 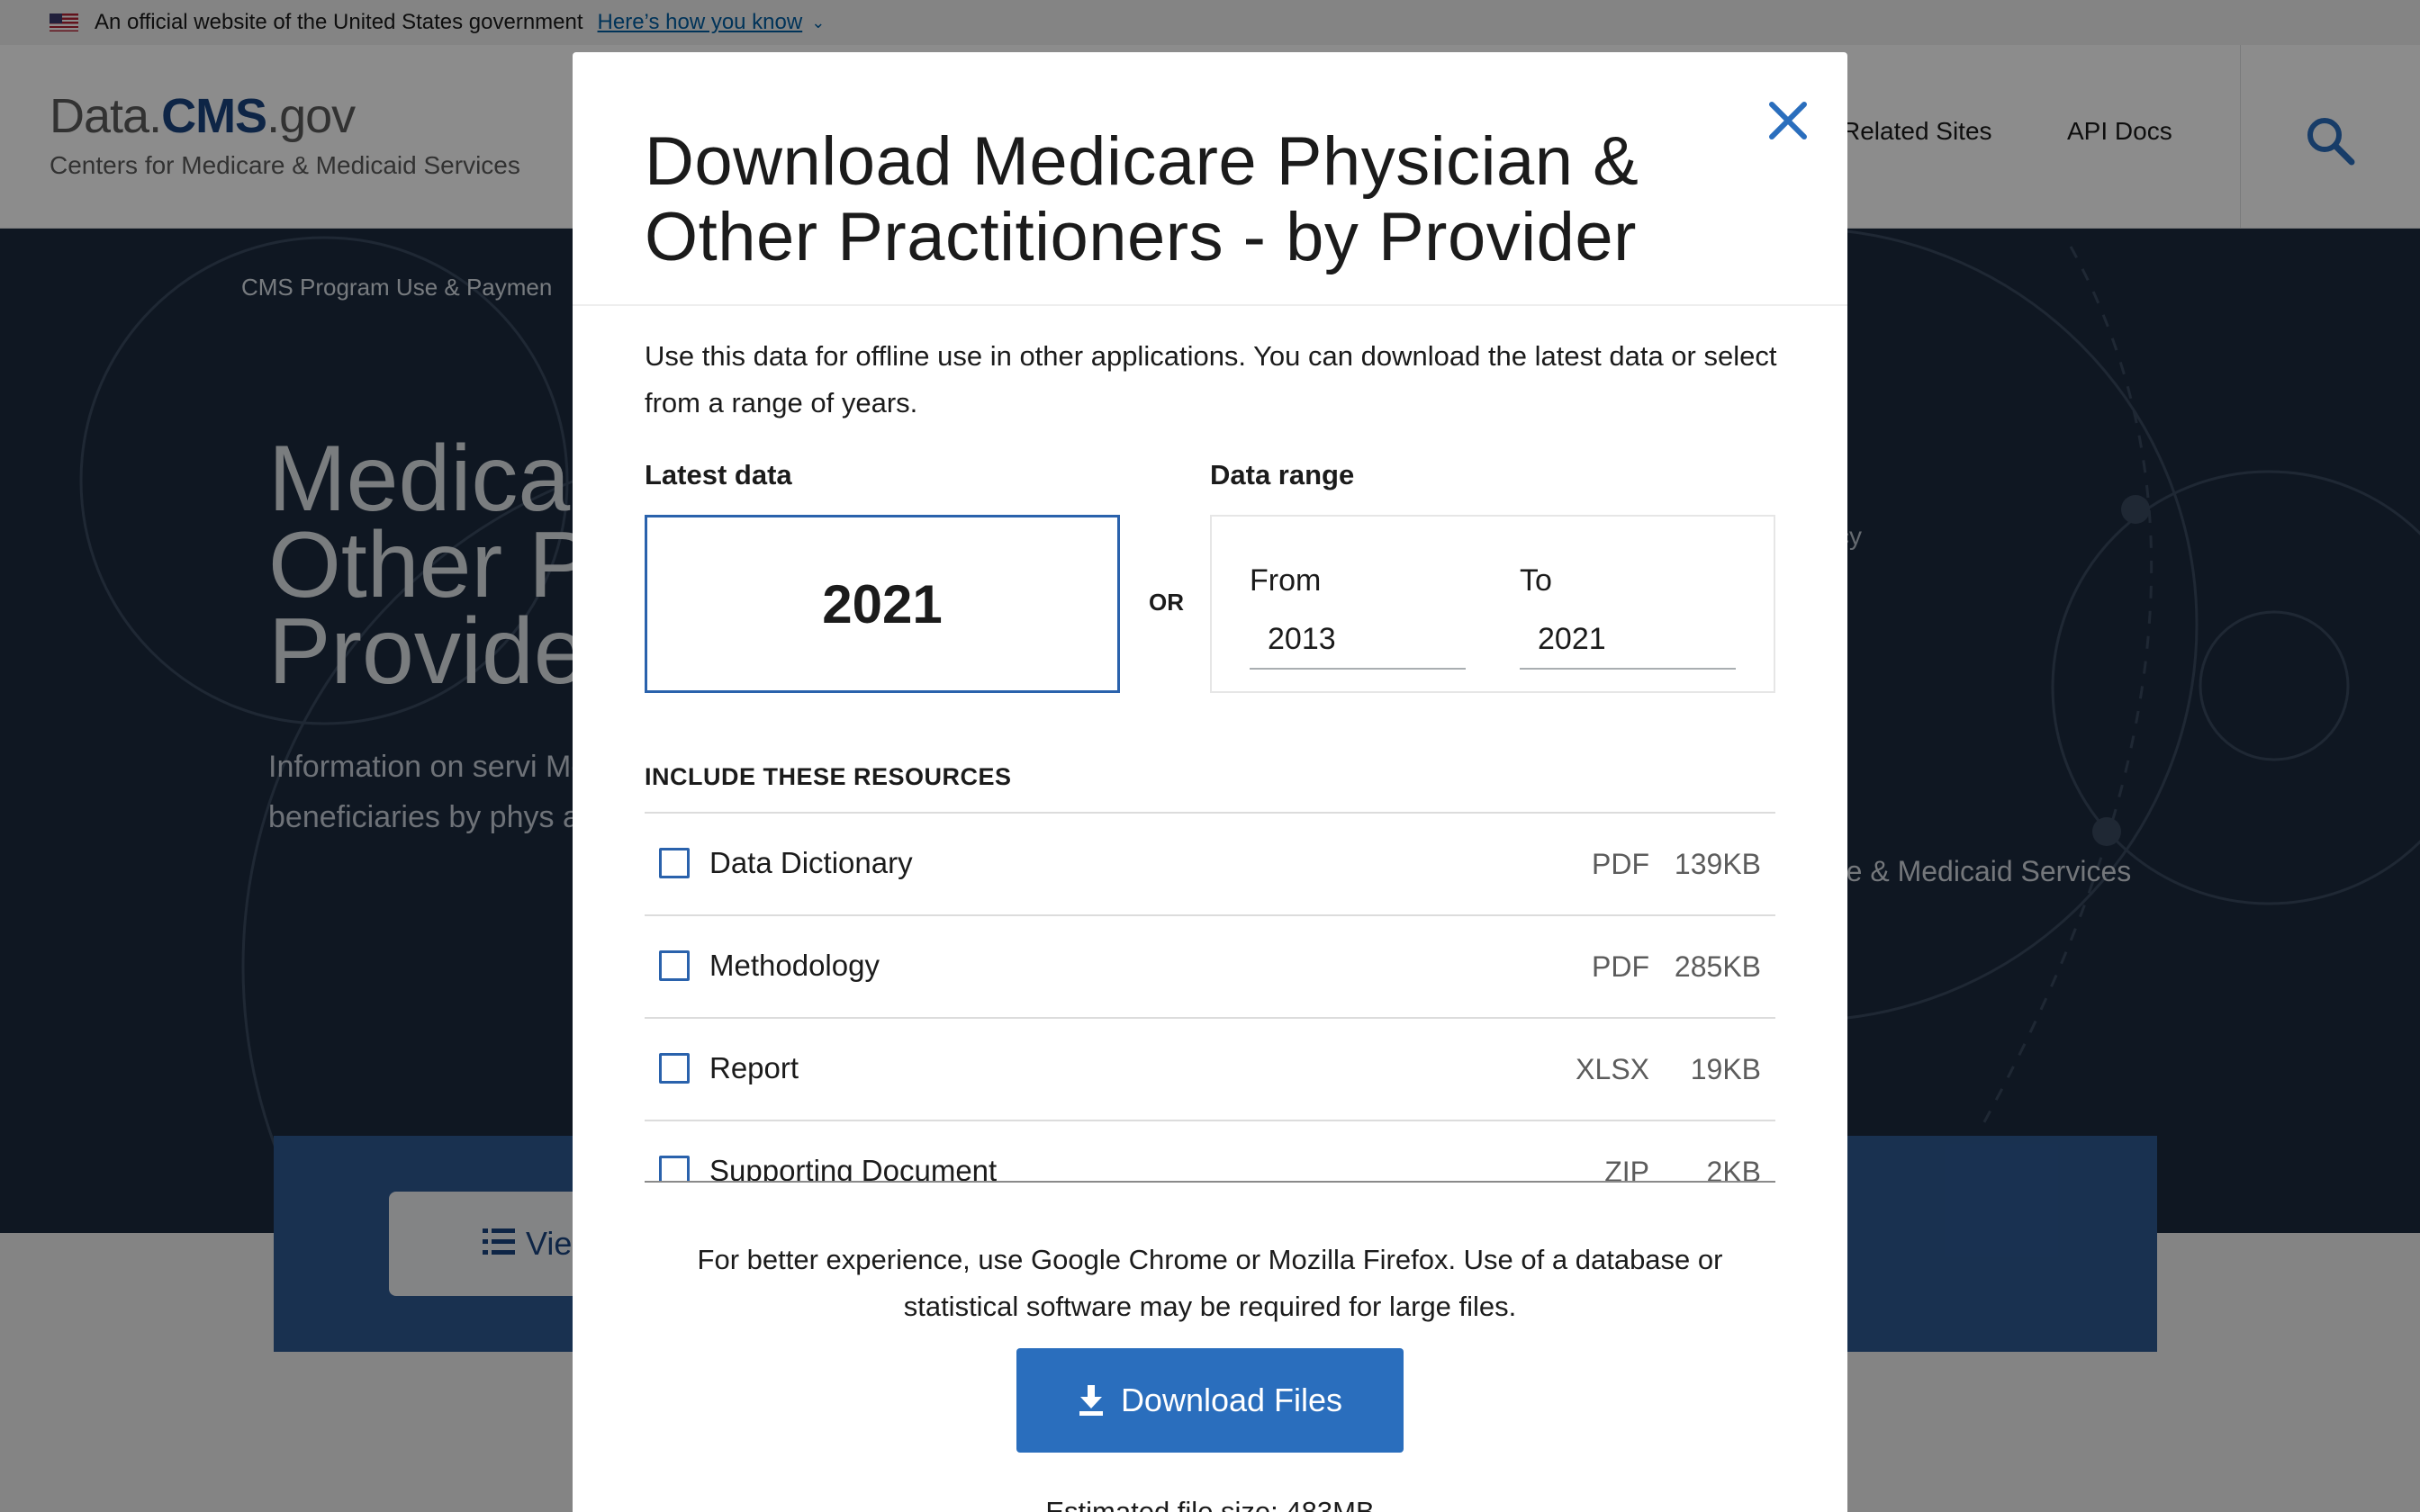 I want to click on resource-row: Methodology PDF 285KB, so click(x=1210, y=967).